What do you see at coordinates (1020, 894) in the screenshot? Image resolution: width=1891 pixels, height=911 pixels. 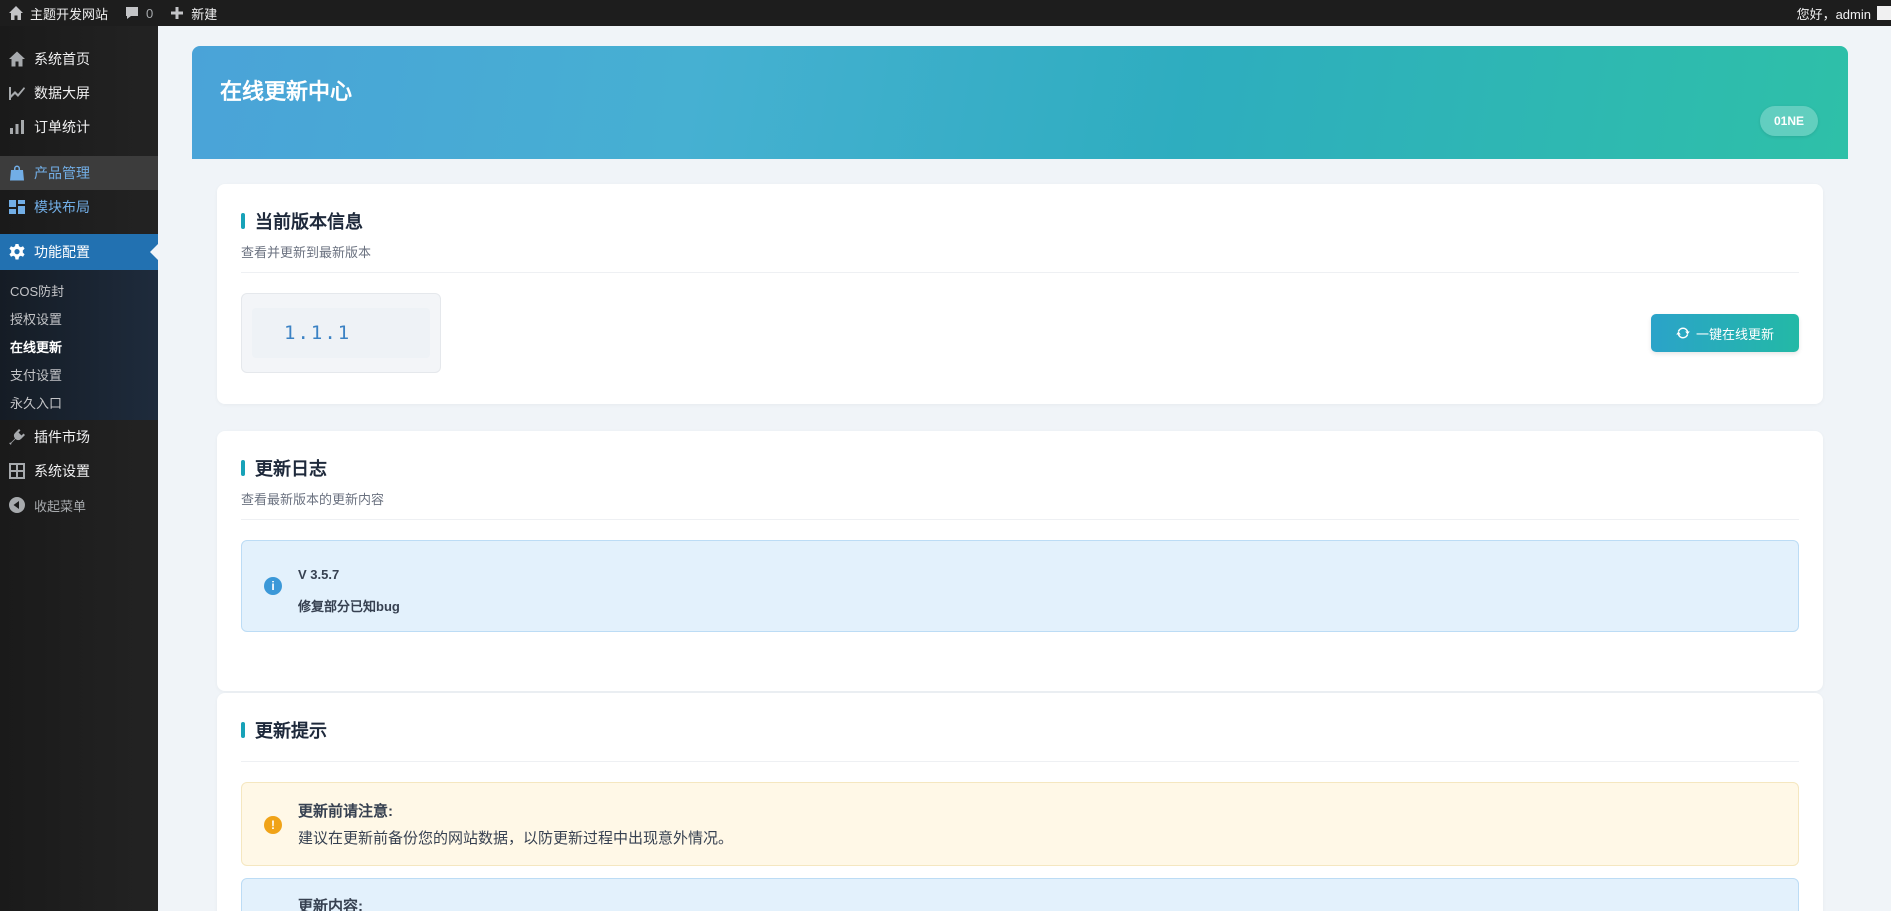 I see `update-content-notice: 更新内容:` at bounding box center [1020, 894].